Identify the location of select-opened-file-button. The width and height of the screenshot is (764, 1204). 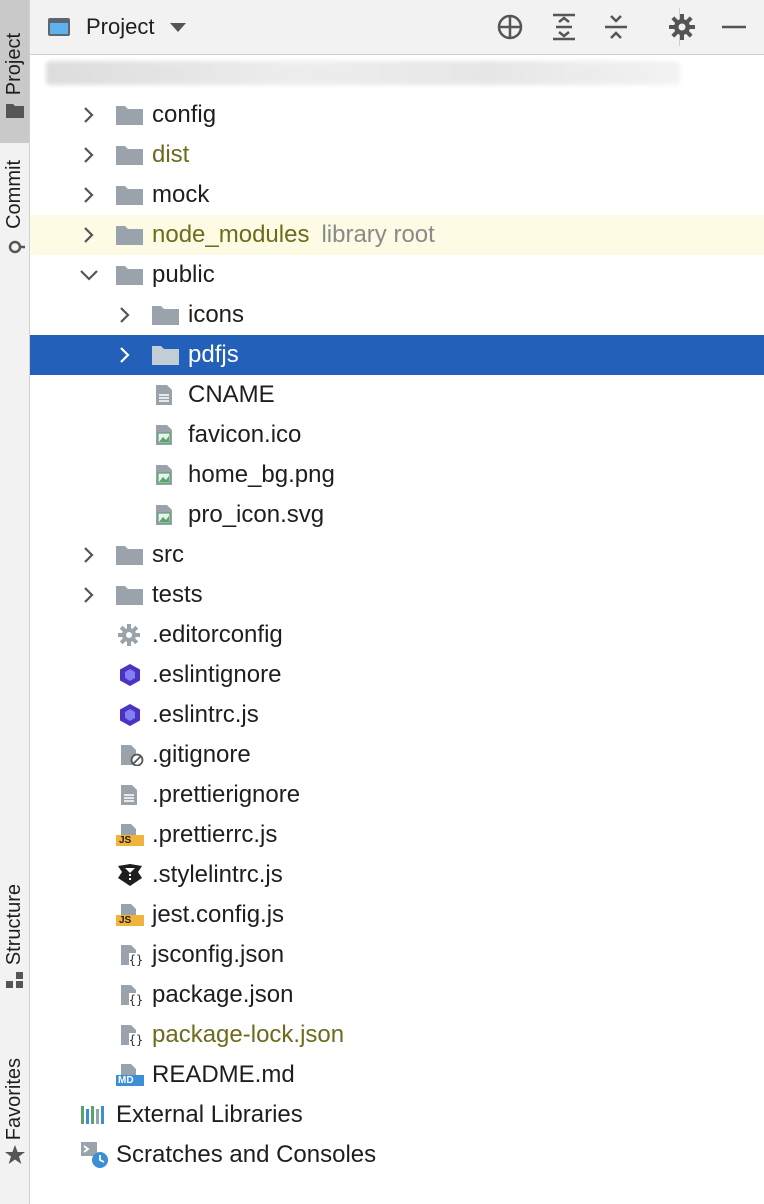
(510, 27).